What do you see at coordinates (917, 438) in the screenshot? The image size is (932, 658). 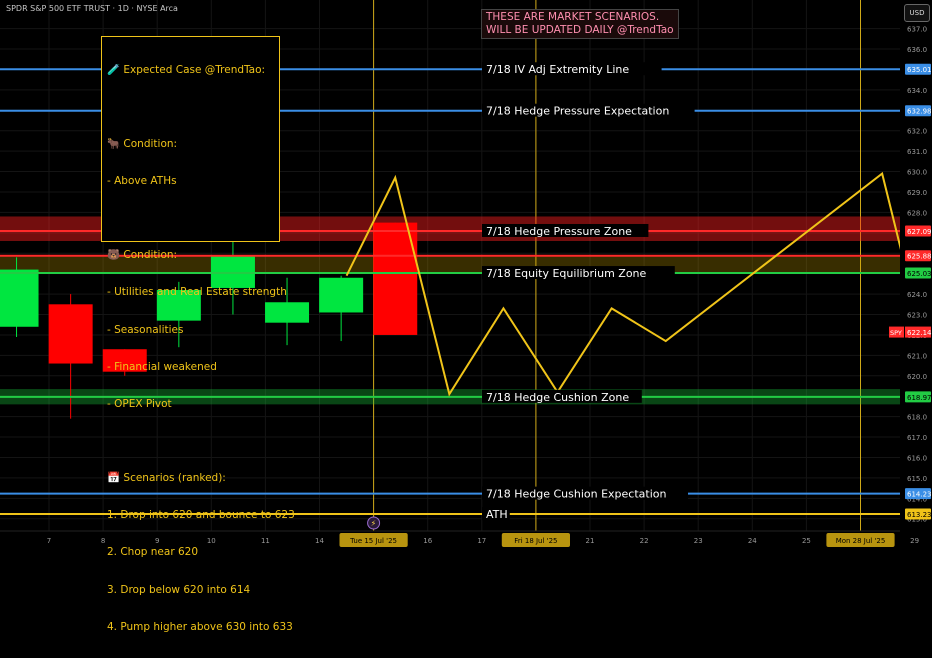 I see `price-tick-label: 617.0` at bounding box center [917, 438].